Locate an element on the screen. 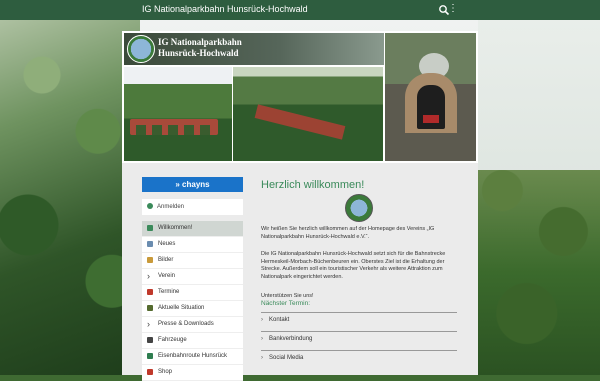 The width and height of the screenshot is (600, 381). header-photo-train-bridge is located at coordinates (308, 114).